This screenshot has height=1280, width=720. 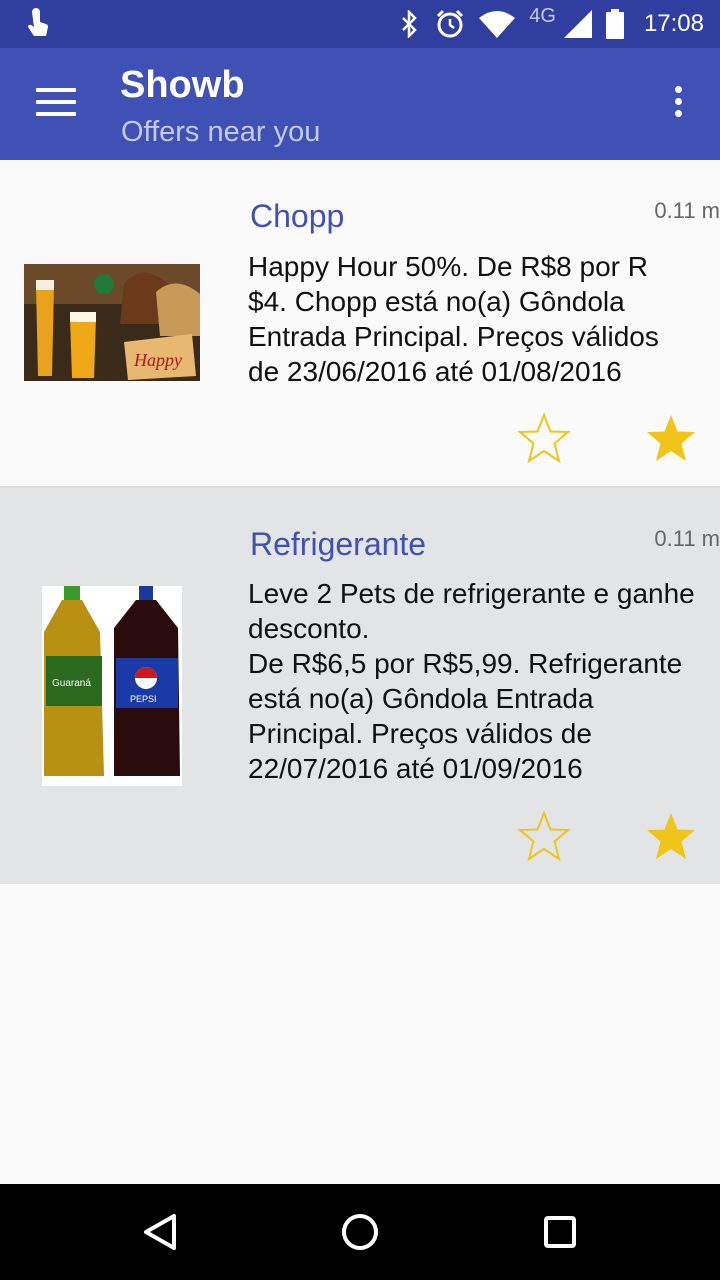 What do you see at coordinates (112, 686) in the screenshot?
I see `soda-bottles-image: Guaraná PEPSI` at bounding box center [112, 686].